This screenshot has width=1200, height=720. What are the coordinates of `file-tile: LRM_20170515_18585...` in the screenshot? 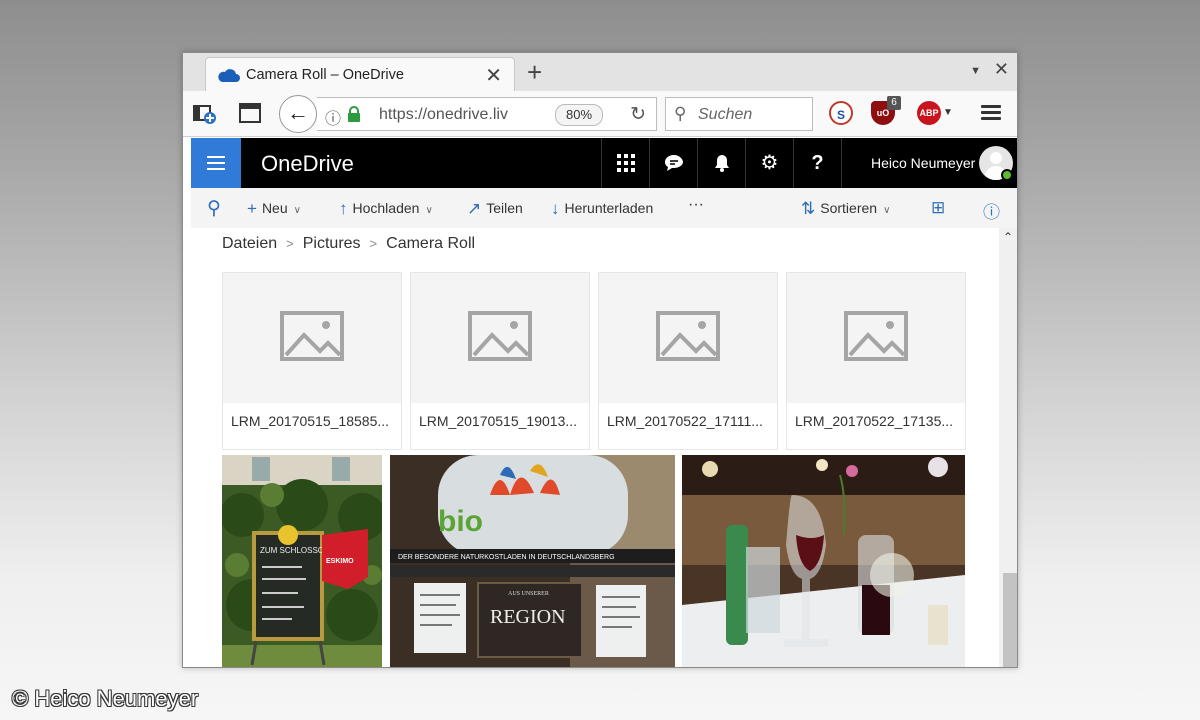 It's located at (312, 361).